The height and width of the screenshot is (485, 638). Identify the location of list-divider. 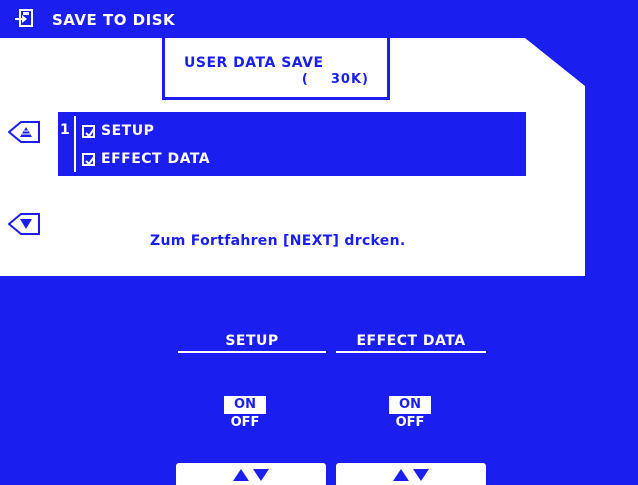
(75, 144).